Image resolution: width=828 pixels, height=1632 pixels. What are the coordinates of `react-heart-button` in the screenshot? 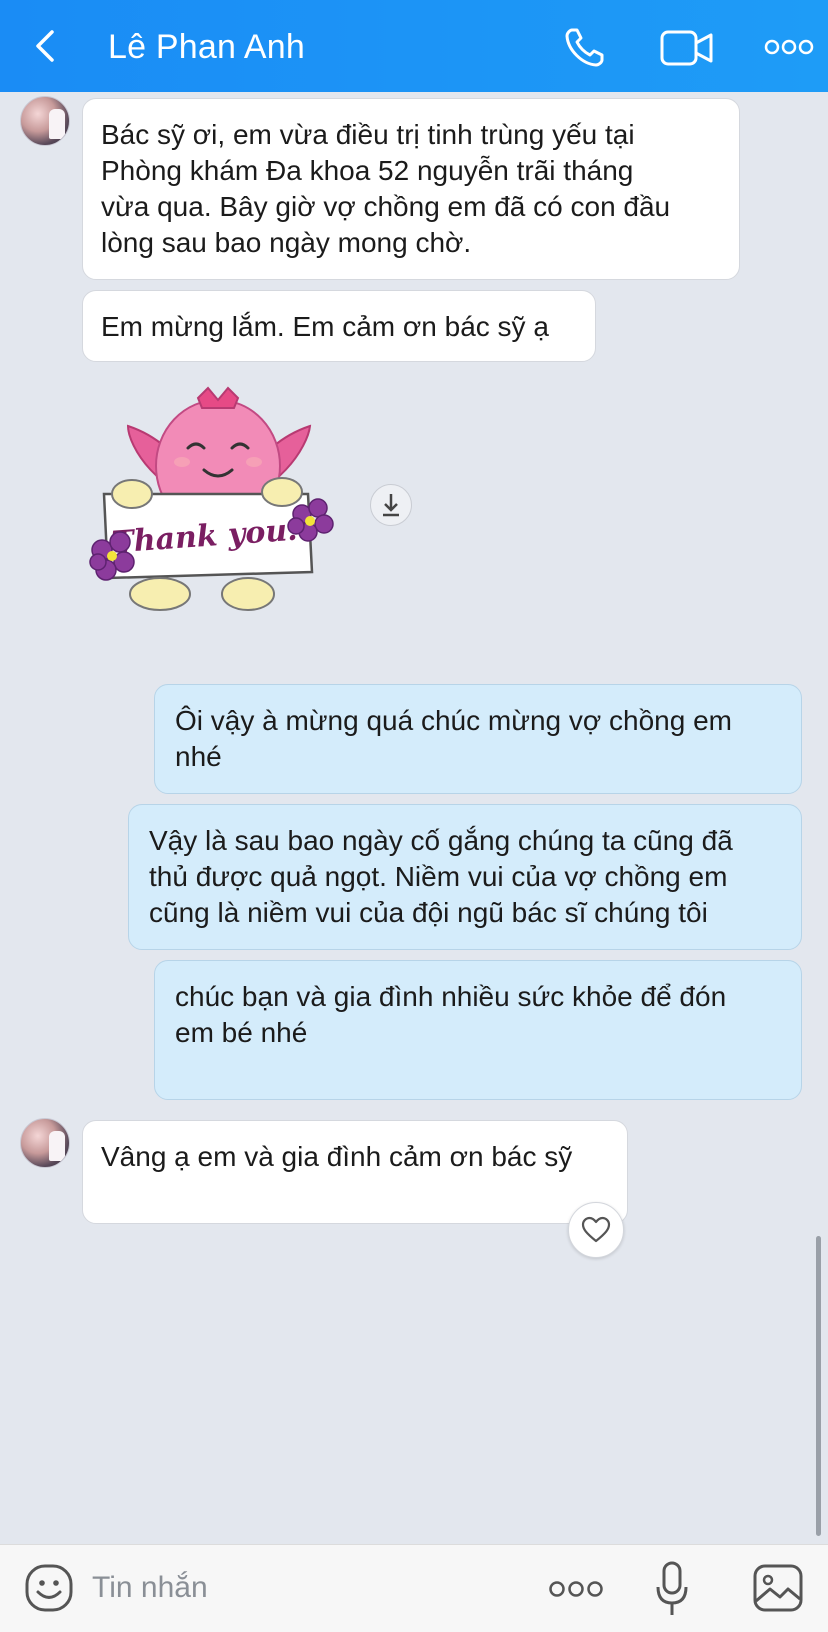 It's located at (596, 1230).